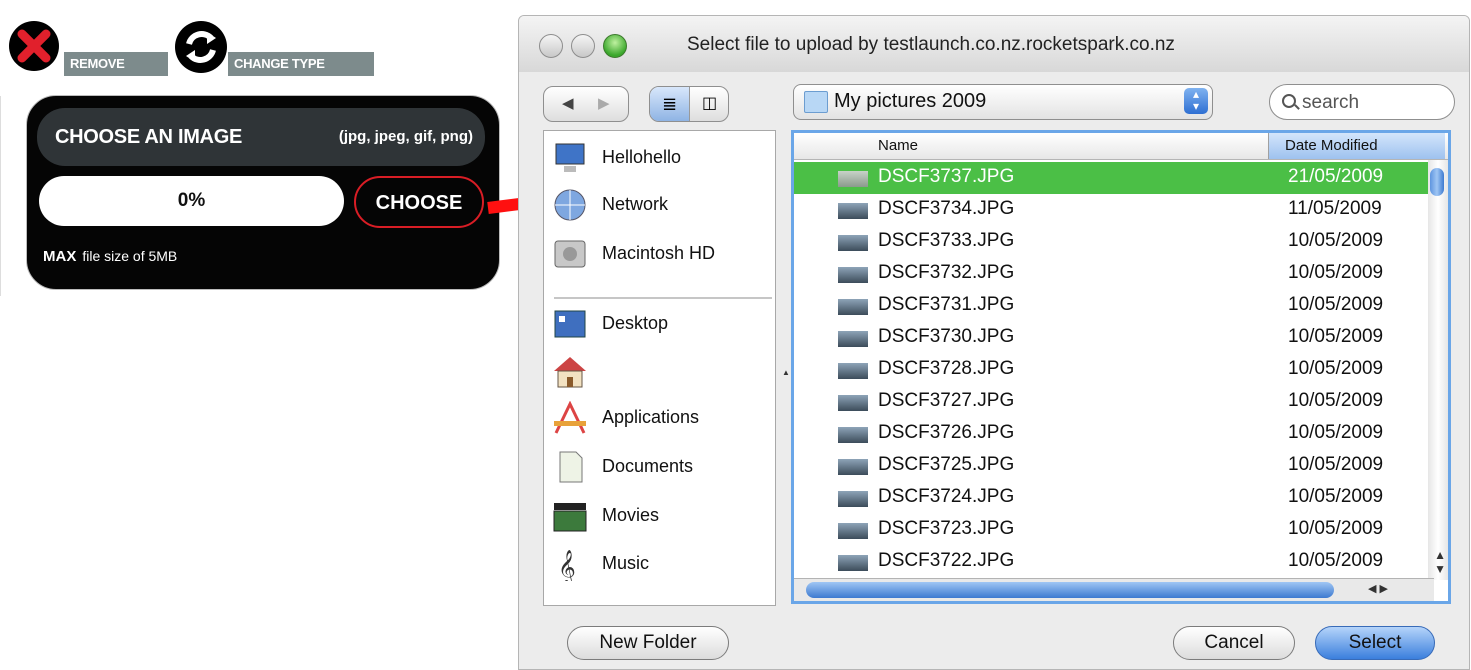  I want to click on horizontal-scrollbar: ◀ ▶, so click(1114, 589).